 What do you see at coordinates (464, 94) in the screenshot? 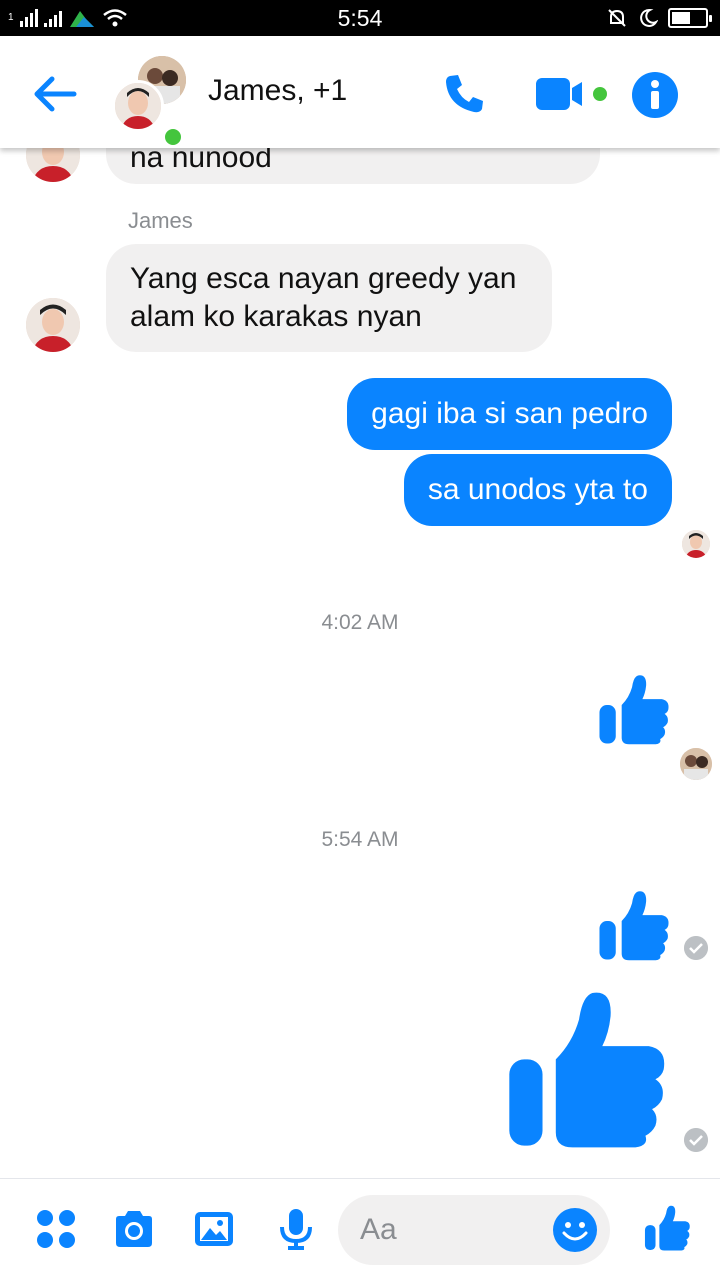
I see `phone-icon` at bounding box center [464, 94].